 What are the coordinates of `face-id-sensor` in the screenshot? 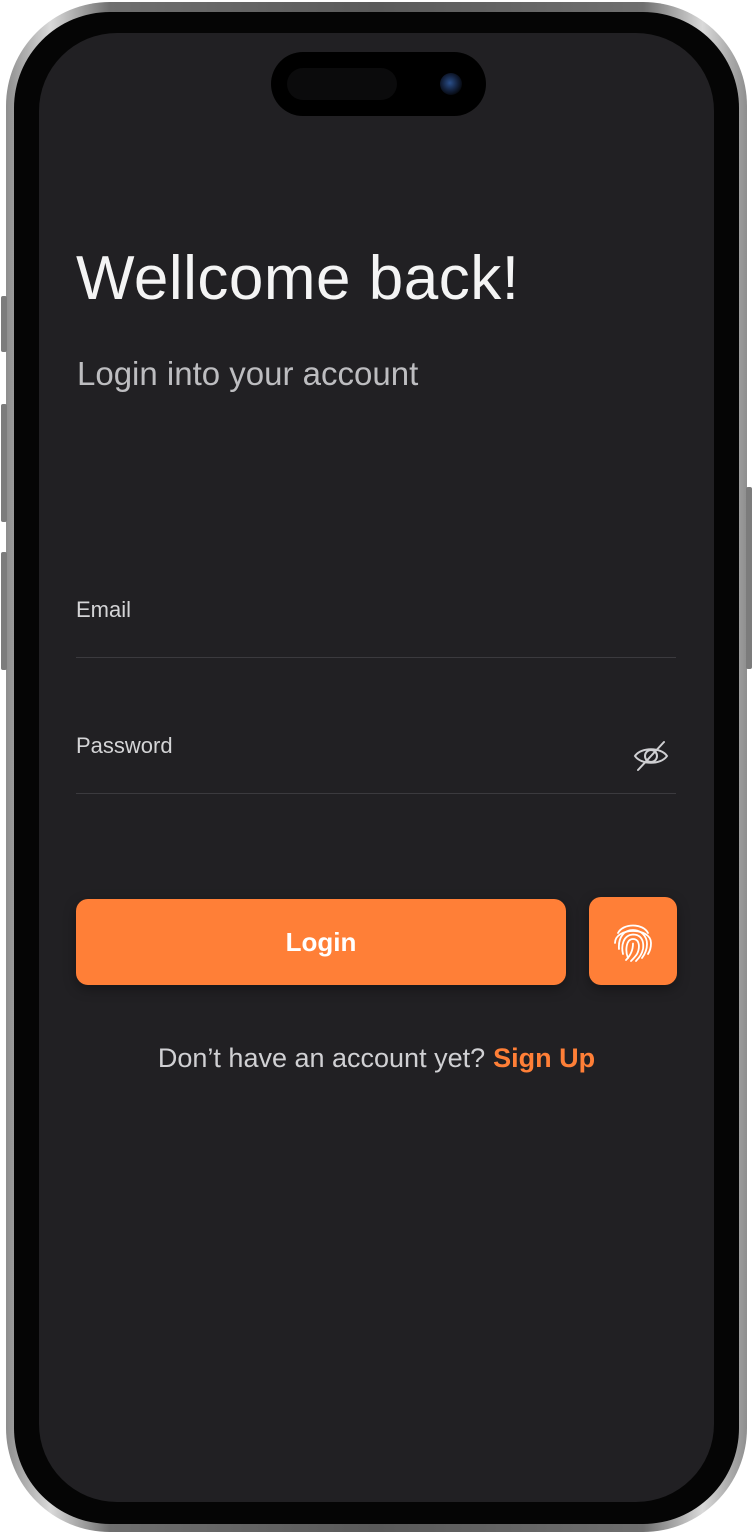 It's located at (342, 84).